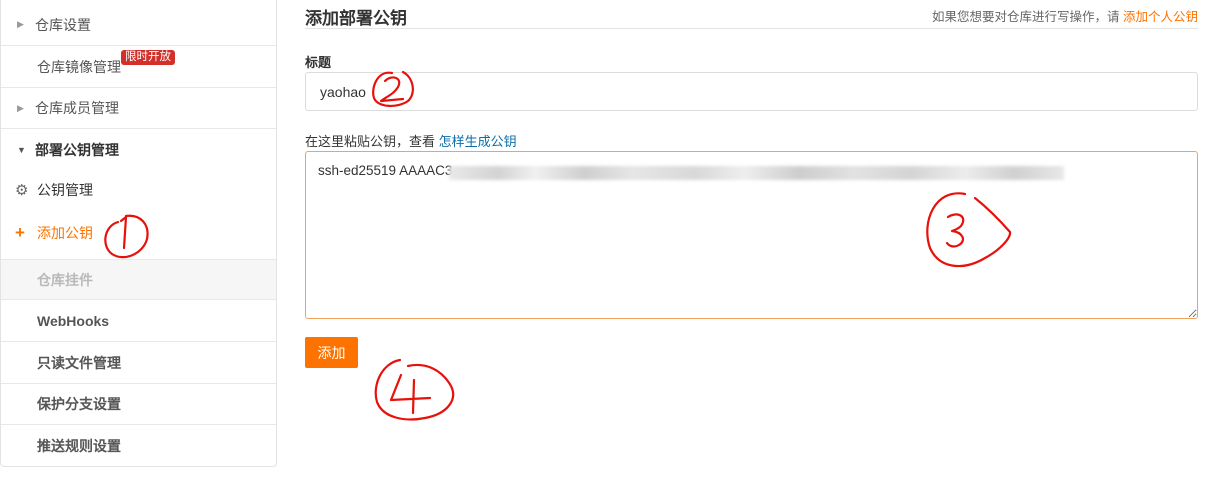 This screenshot has height=494, width=1211. I want to click on sidebar-item-label: 部署公钥管理, so click(77, 149).